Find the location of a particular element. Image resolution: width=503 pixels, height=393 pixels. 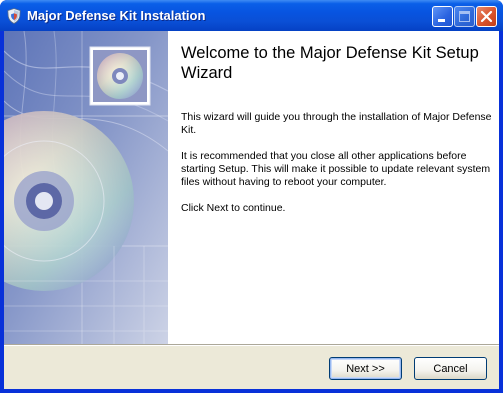

window-title: Major Defense Kit Instalation is located at coordinates (116, 15).